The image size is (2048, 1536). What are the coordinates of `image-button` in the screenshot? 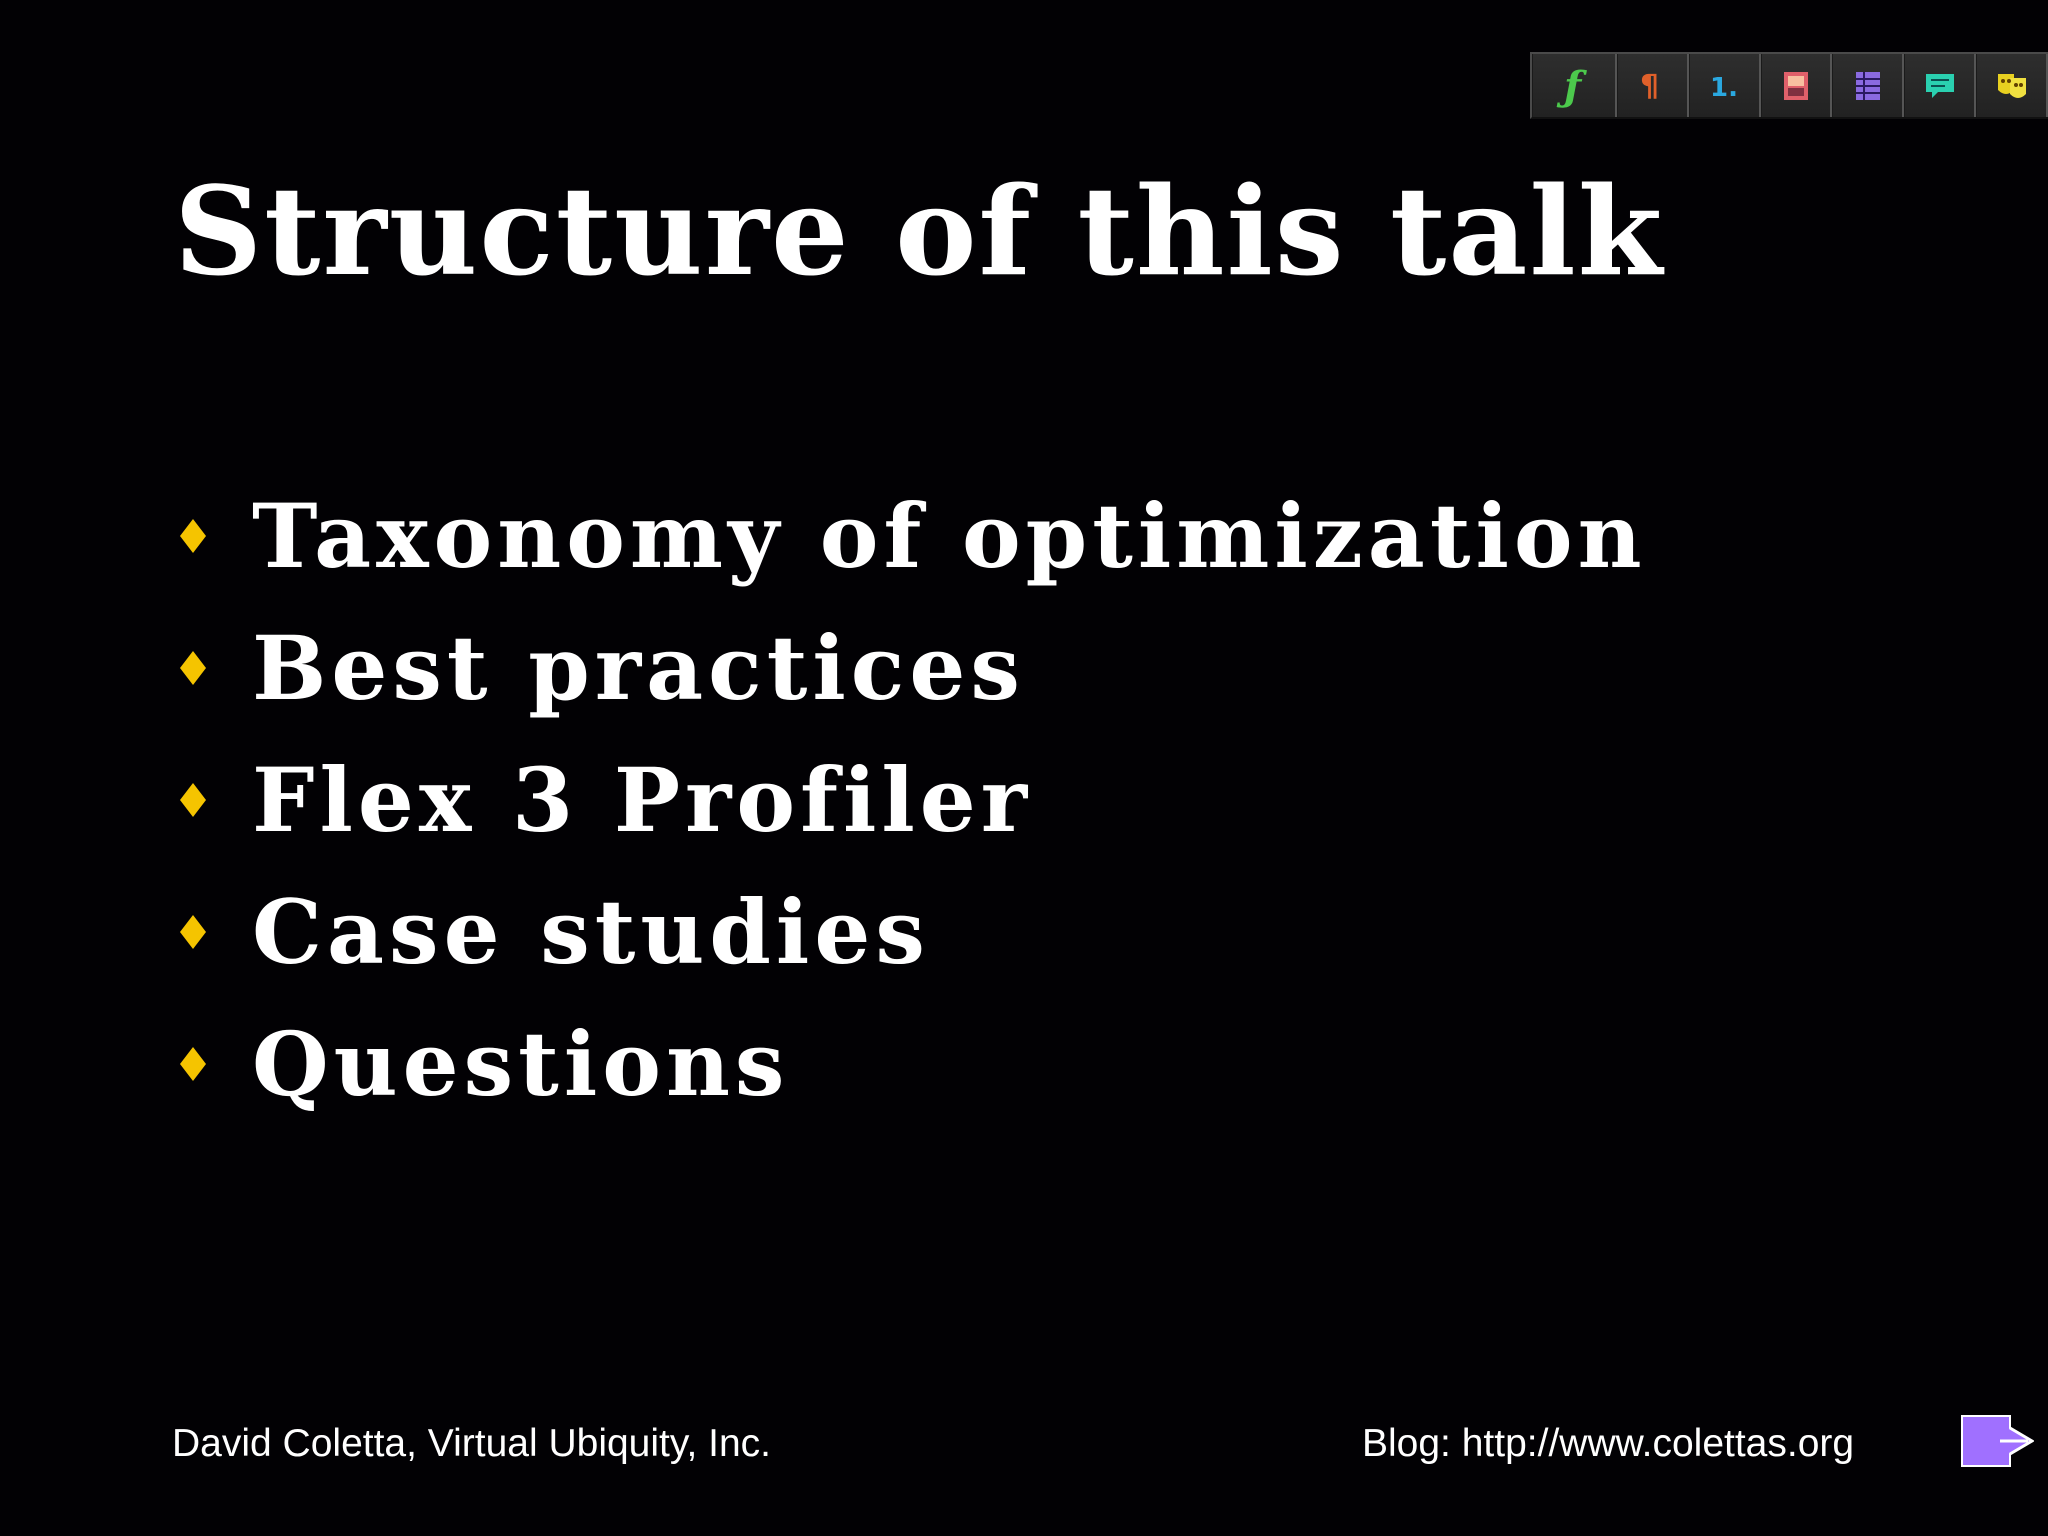 It's located at (1796, 85).